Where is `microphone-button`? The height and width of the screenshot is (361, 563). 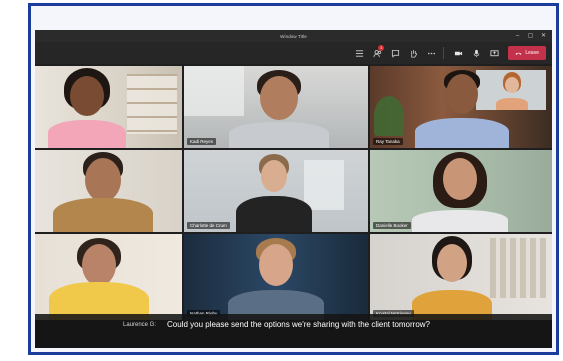
microphone-button is located at coordinates (476, 53).